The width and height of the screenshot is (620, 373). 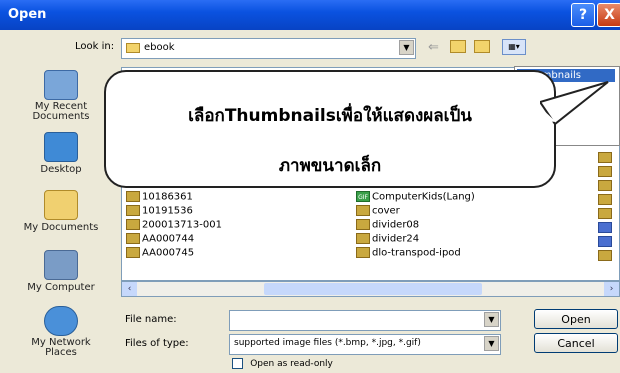 I want to click on file-name-label: File name:, so click(x=151, y=319).